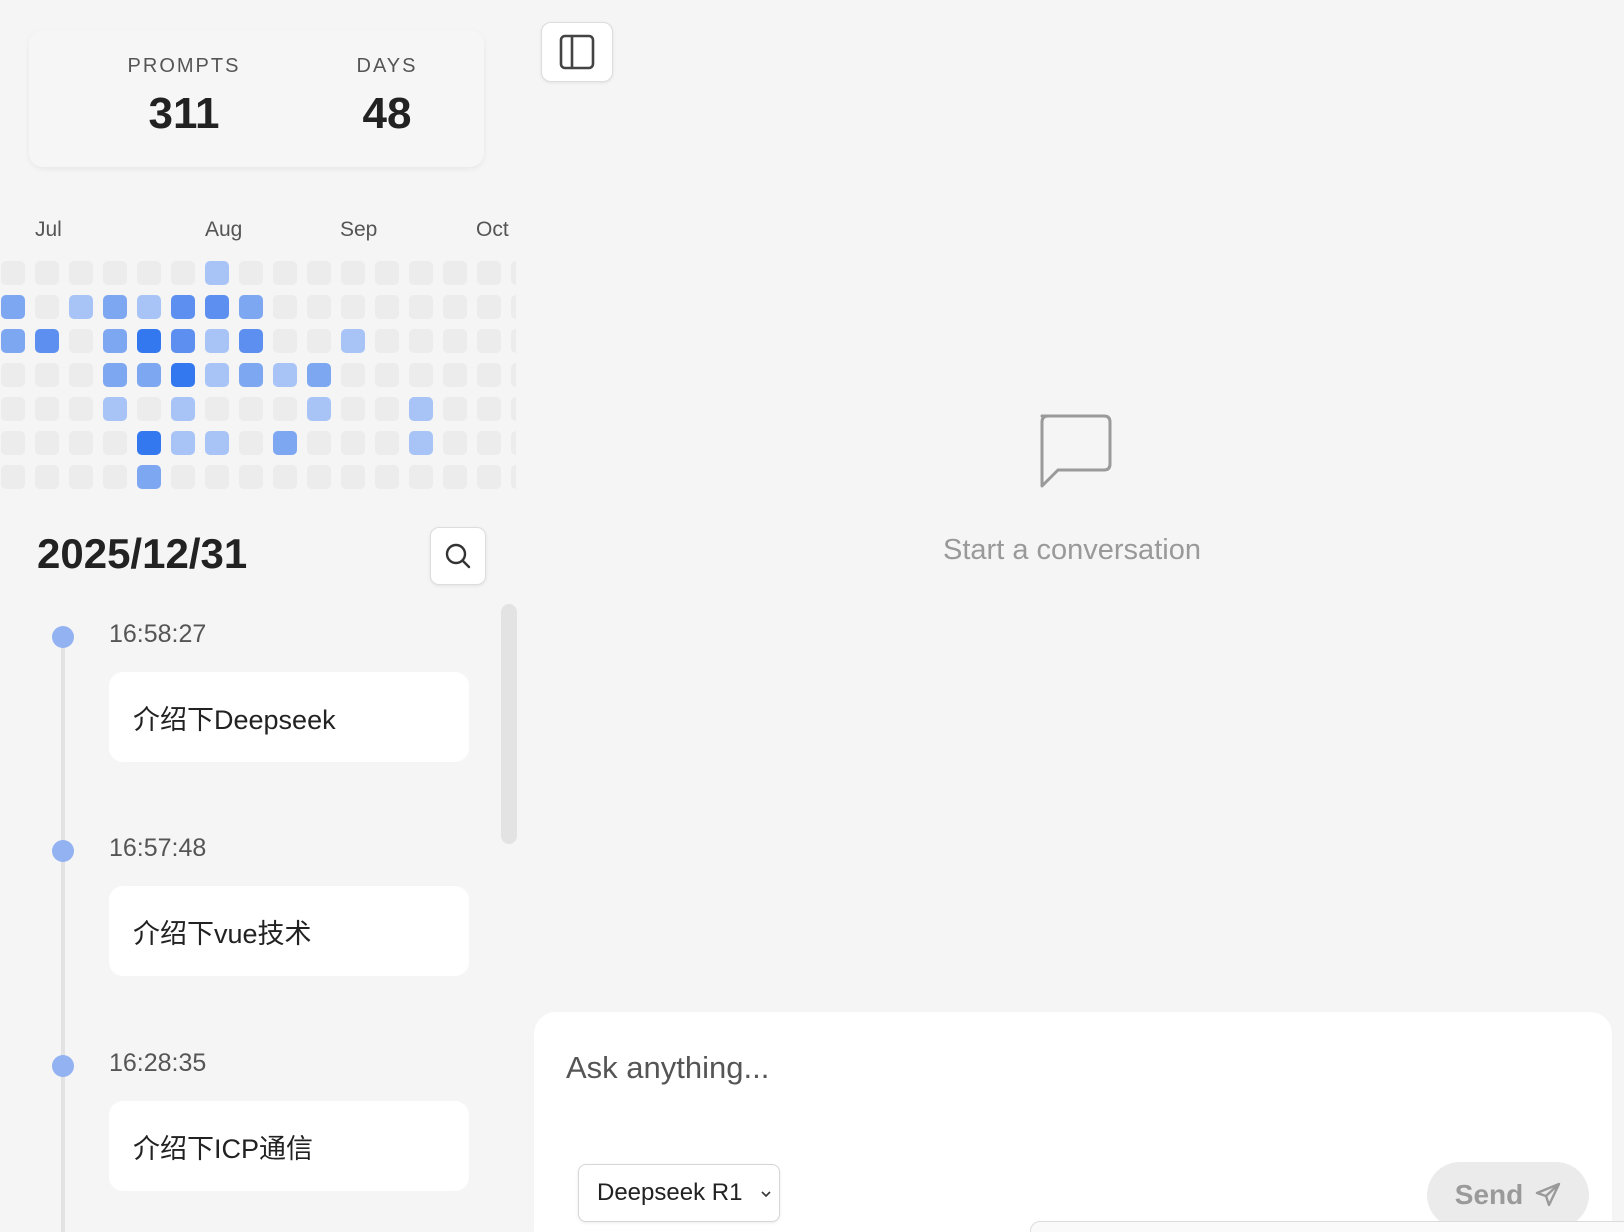  I want to click on search-button, so click(458, 556).